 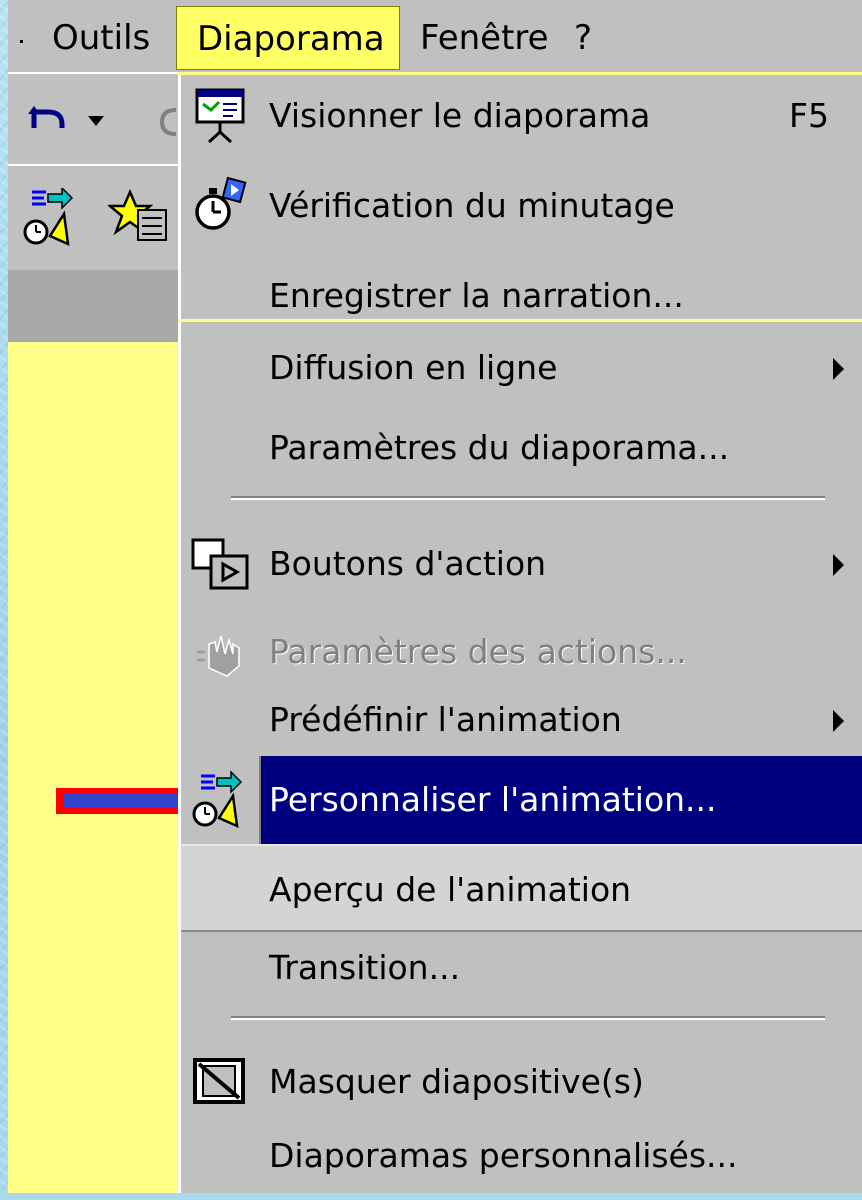 I want to click on menu-help: ?, so click(x=583, y=38).